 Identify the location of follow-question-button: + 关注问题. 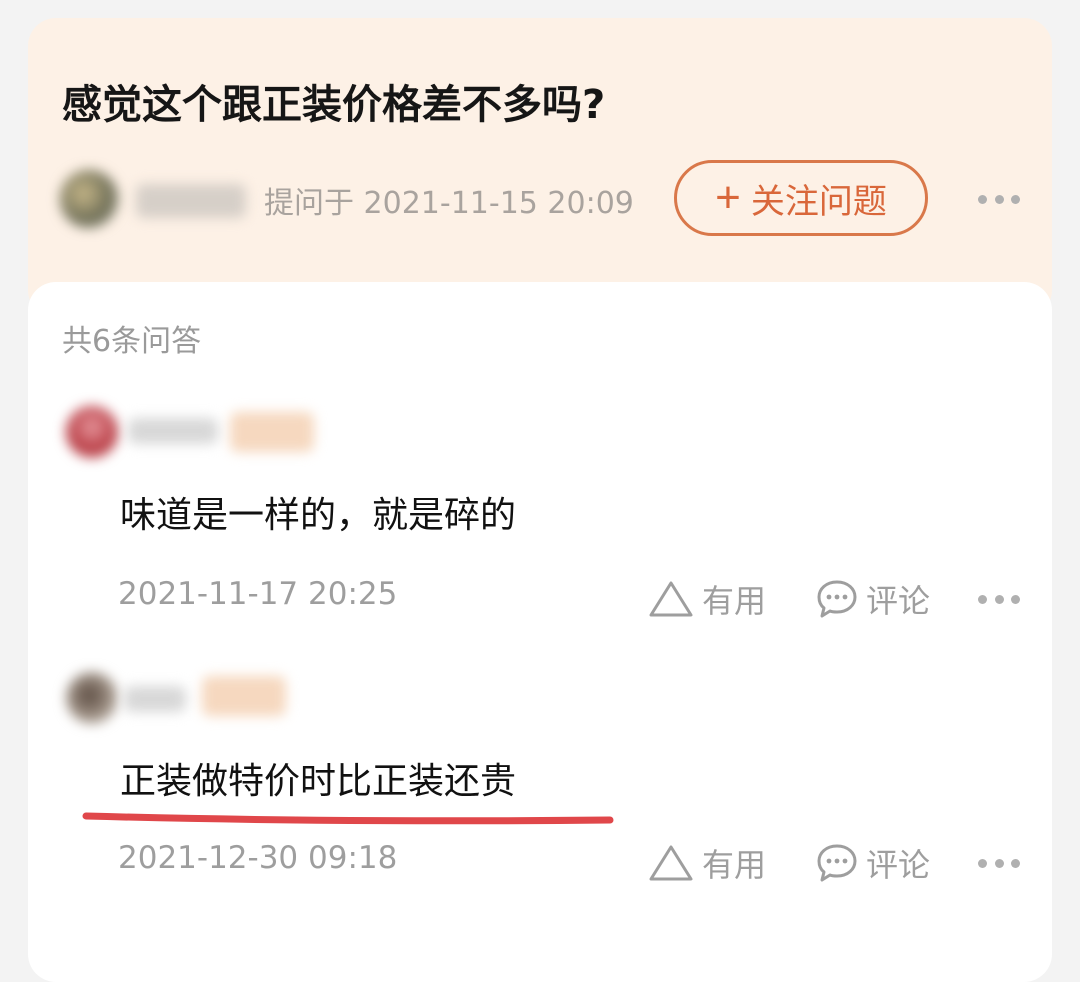
(801, 198).